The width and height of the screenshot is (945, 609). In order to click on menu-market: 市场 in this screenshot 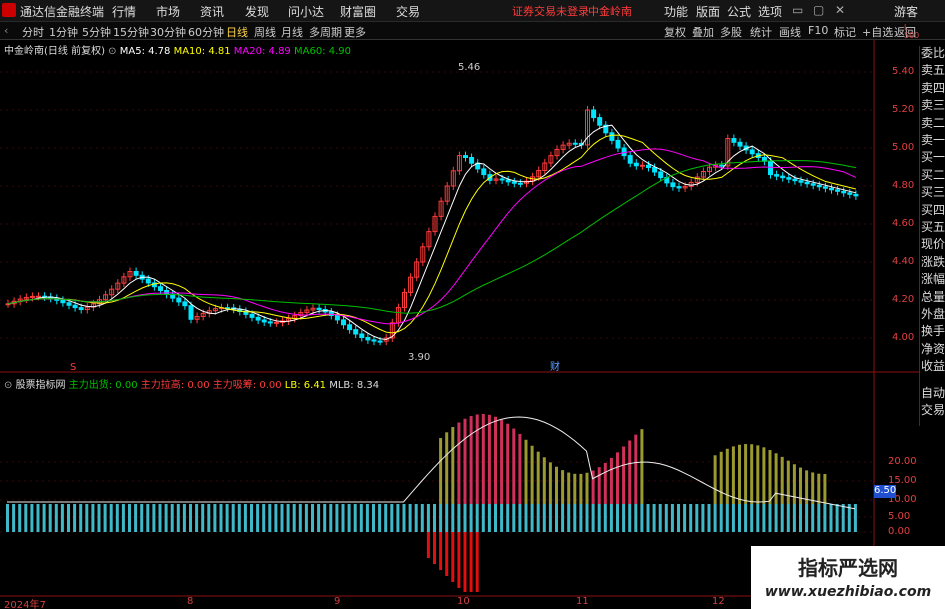, I will do `click(168, 11)`.